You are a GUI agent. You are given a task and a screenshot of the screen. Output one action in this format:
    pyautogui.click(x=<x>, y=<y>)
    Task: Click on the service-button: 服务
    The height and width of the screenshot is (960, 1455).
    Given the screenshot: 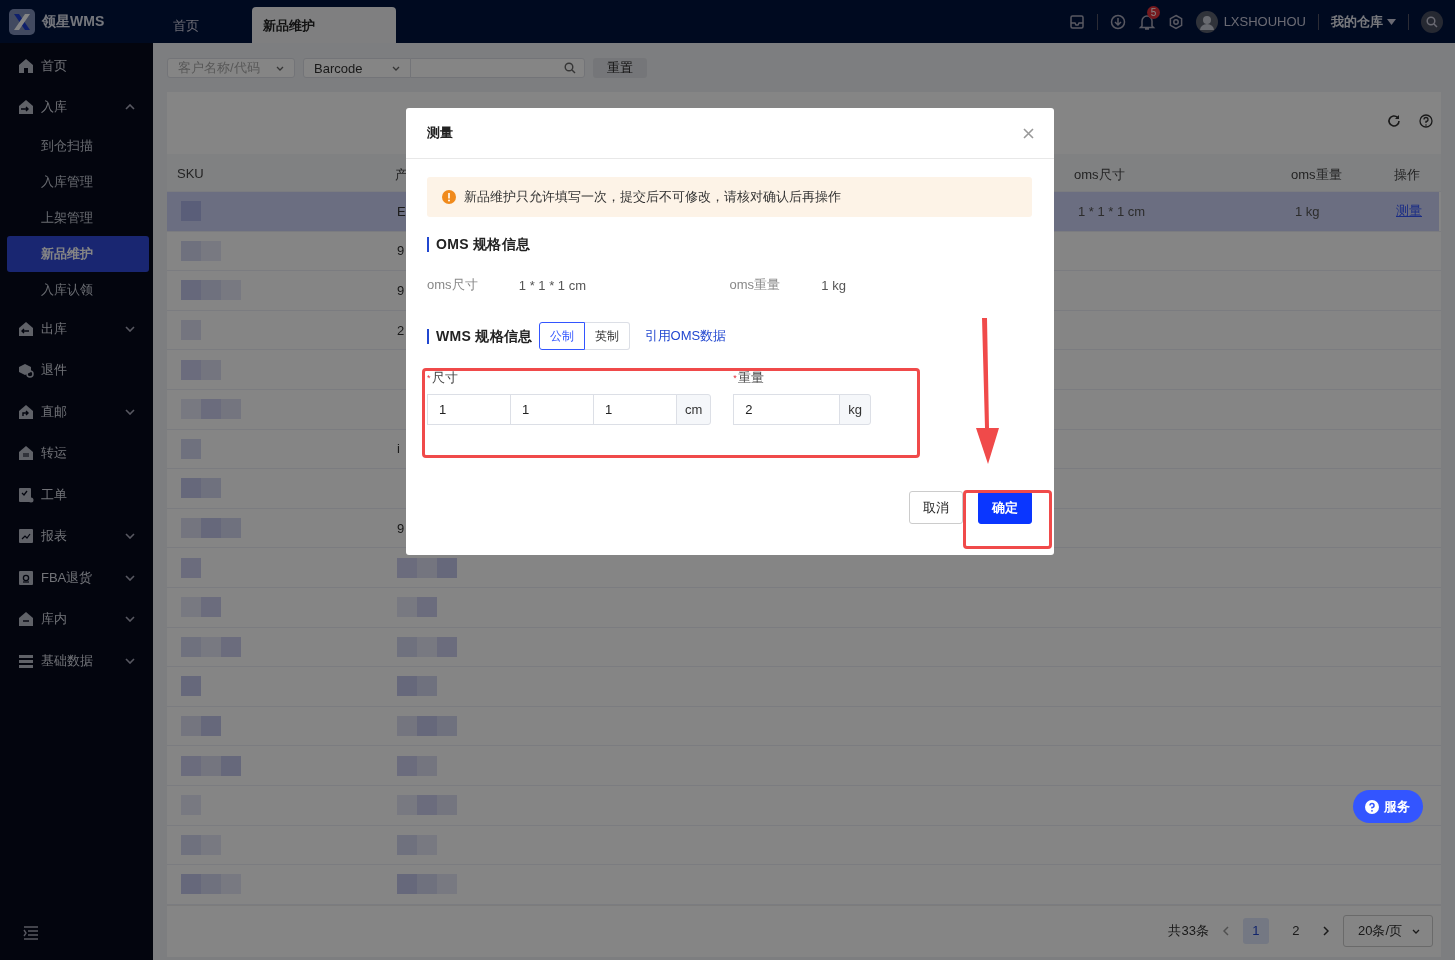 What is the action you would take?
    pyautogui.click(x=1388, y=806)
    